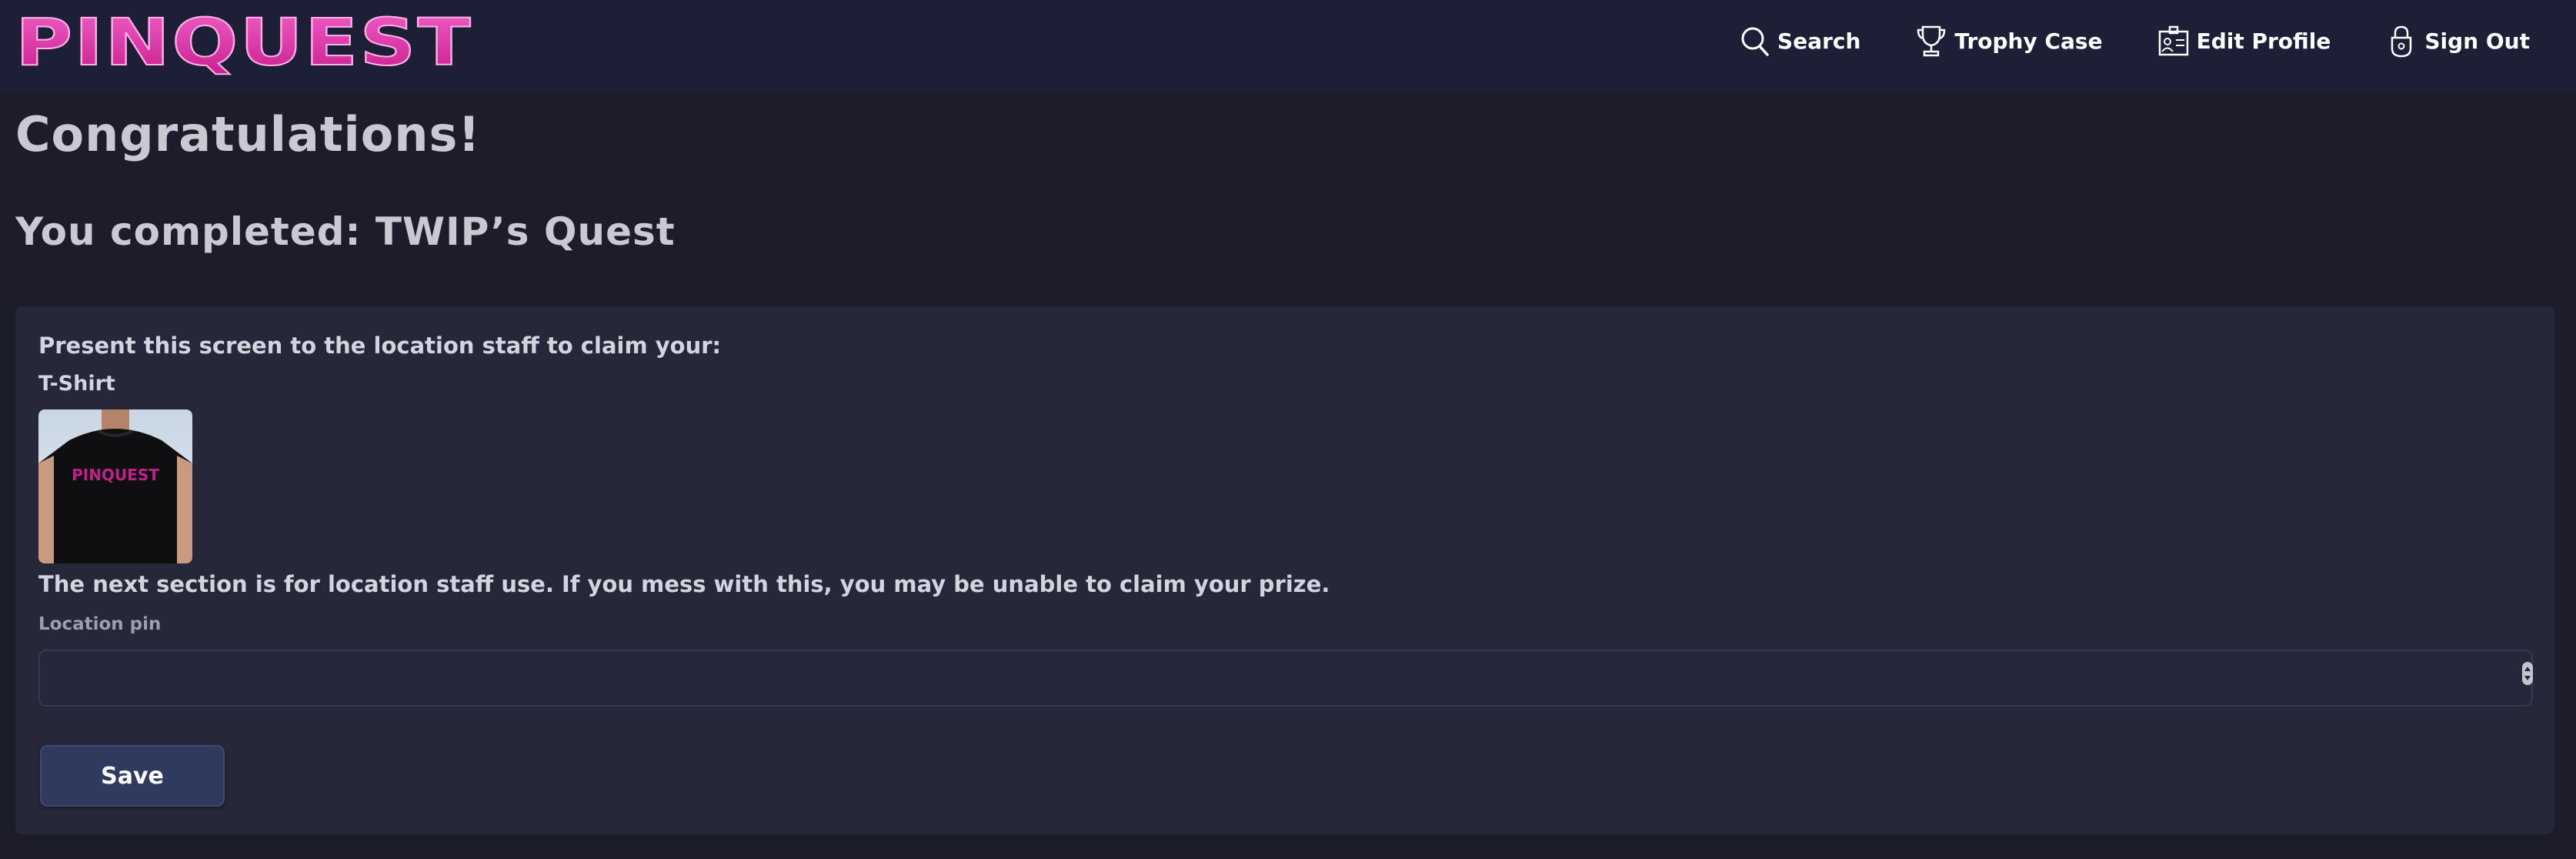 Image resolution: width=2576 pixels, height=859 pixels. I want to click on nav-edit-profile: Edit Profile, so click(2245, 41).